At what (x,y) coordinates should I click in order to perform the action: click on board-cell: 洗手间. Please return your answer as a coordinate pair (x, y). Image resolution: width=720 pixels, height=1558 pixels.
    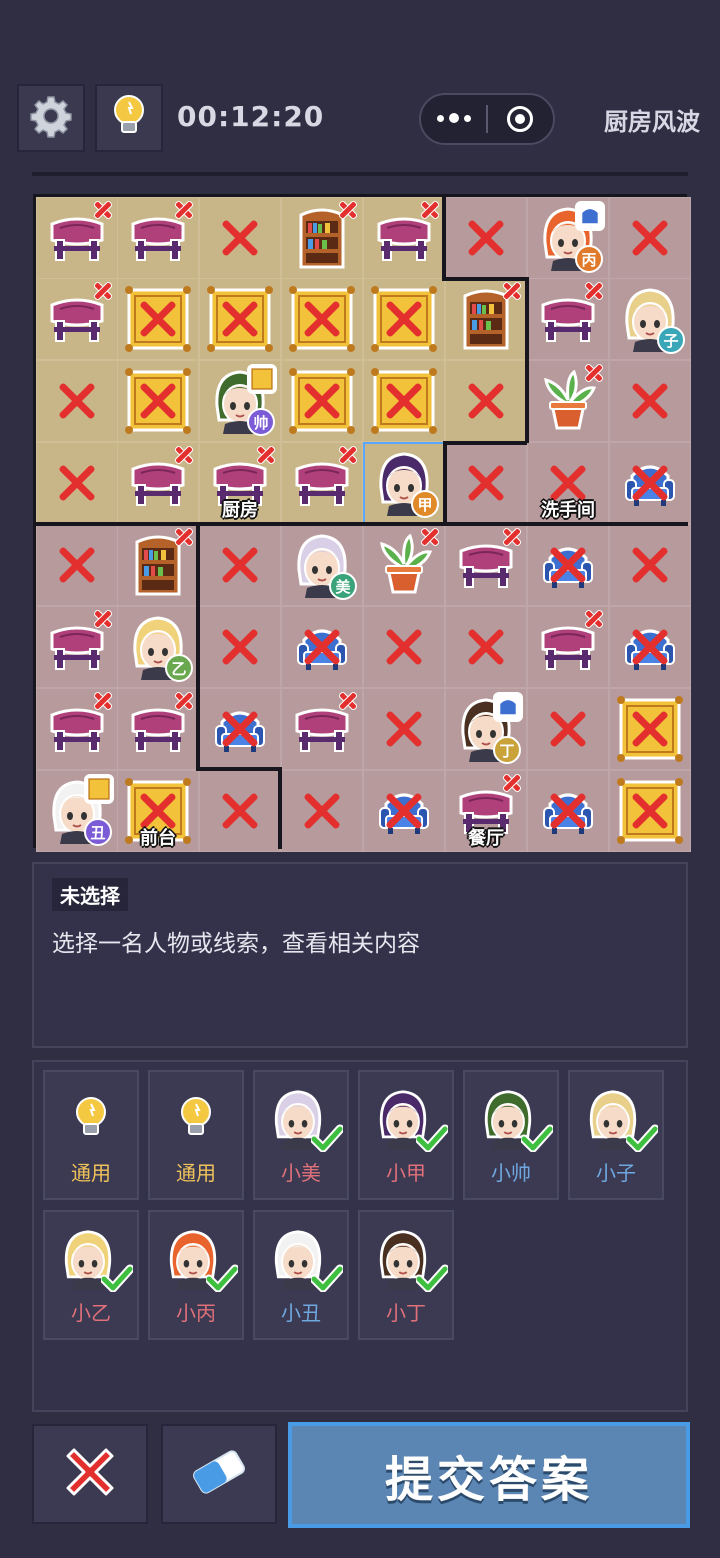
    Looking at the image, I should click on (568, 483).